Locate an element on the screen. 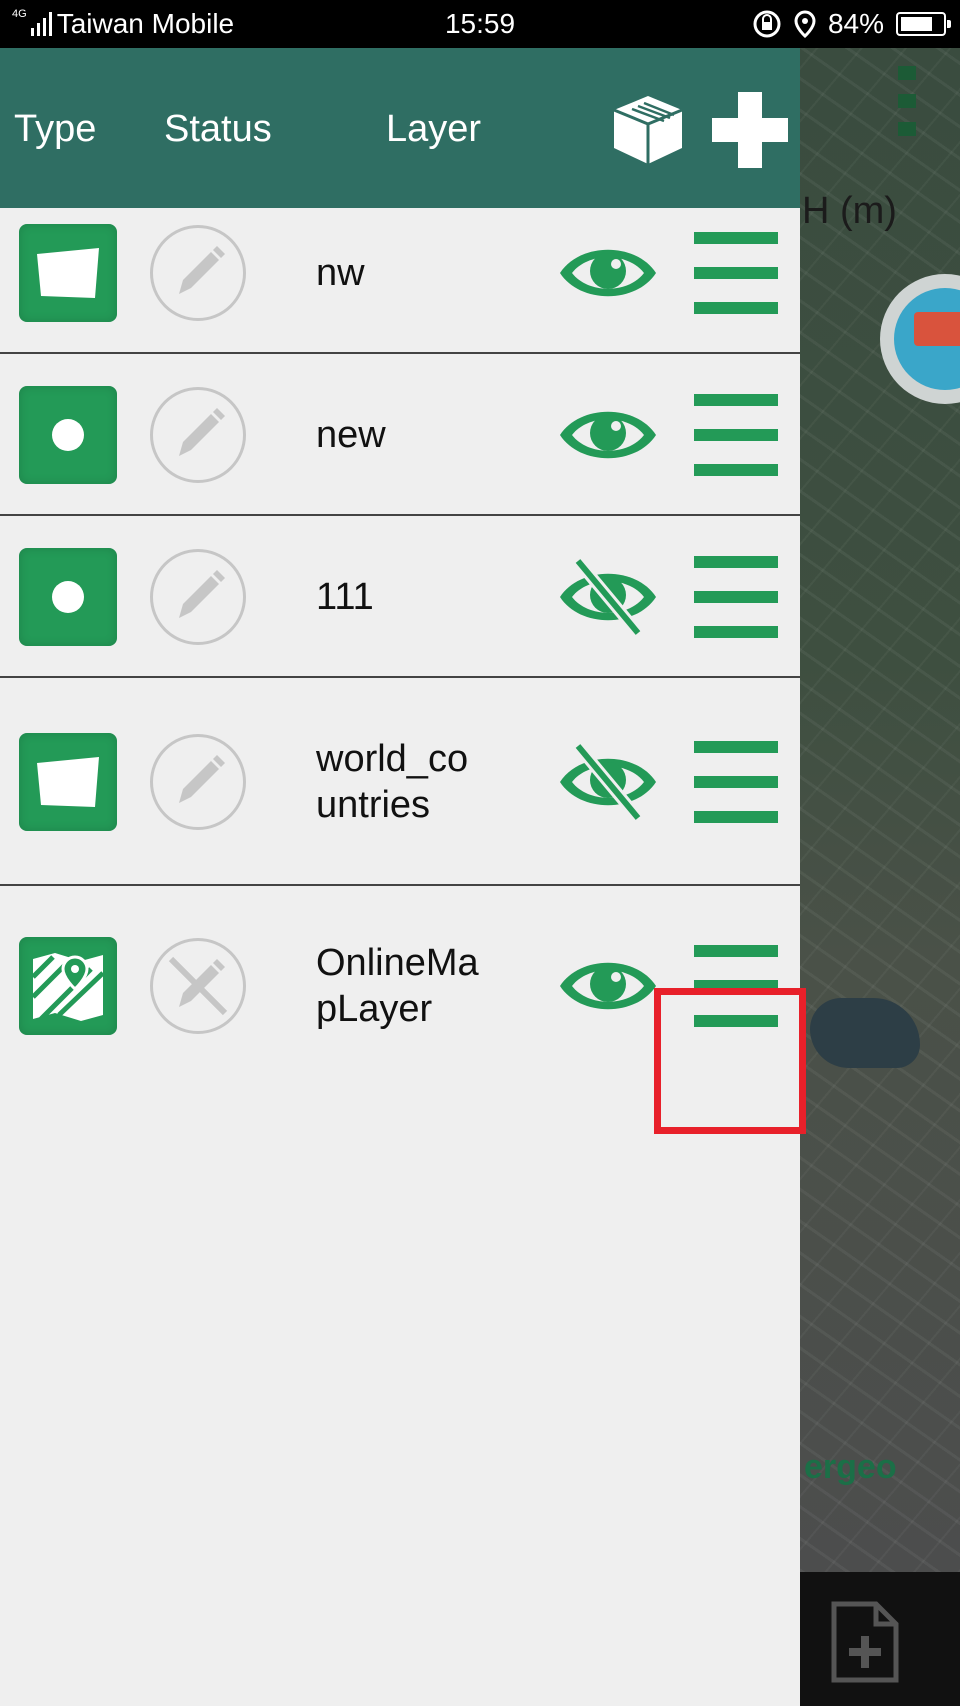 The height and width of the screenshot is (1706, 960). battery-icon is located at coordinates (923, 24).